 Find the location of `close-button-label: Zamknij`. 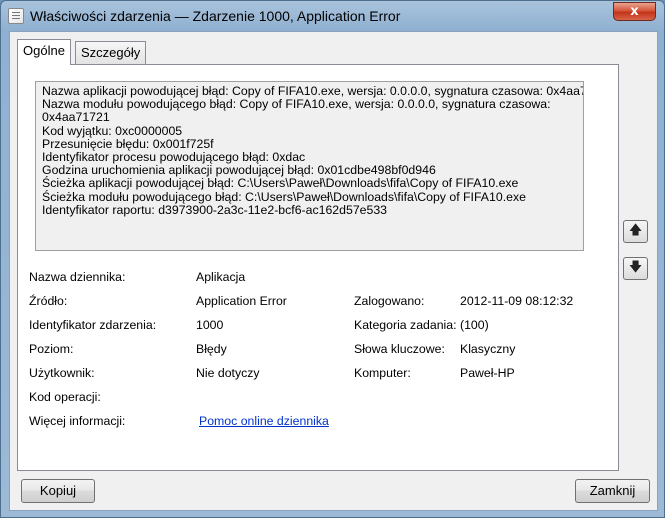

close-button-label: Zamknij is located at coordinates (612, 490).